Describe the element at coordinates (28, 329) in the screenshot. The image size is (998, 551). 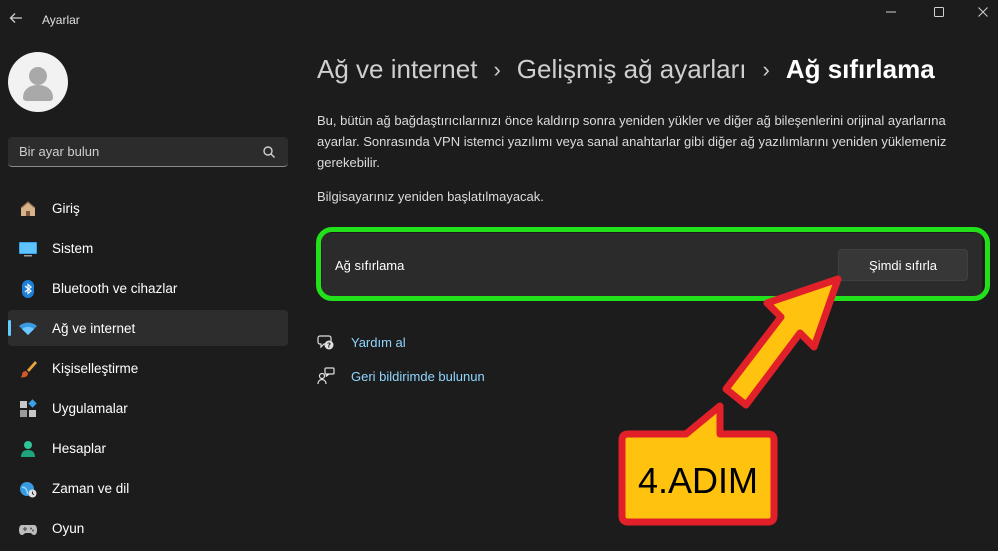
I see `wifi-icon` at that location.